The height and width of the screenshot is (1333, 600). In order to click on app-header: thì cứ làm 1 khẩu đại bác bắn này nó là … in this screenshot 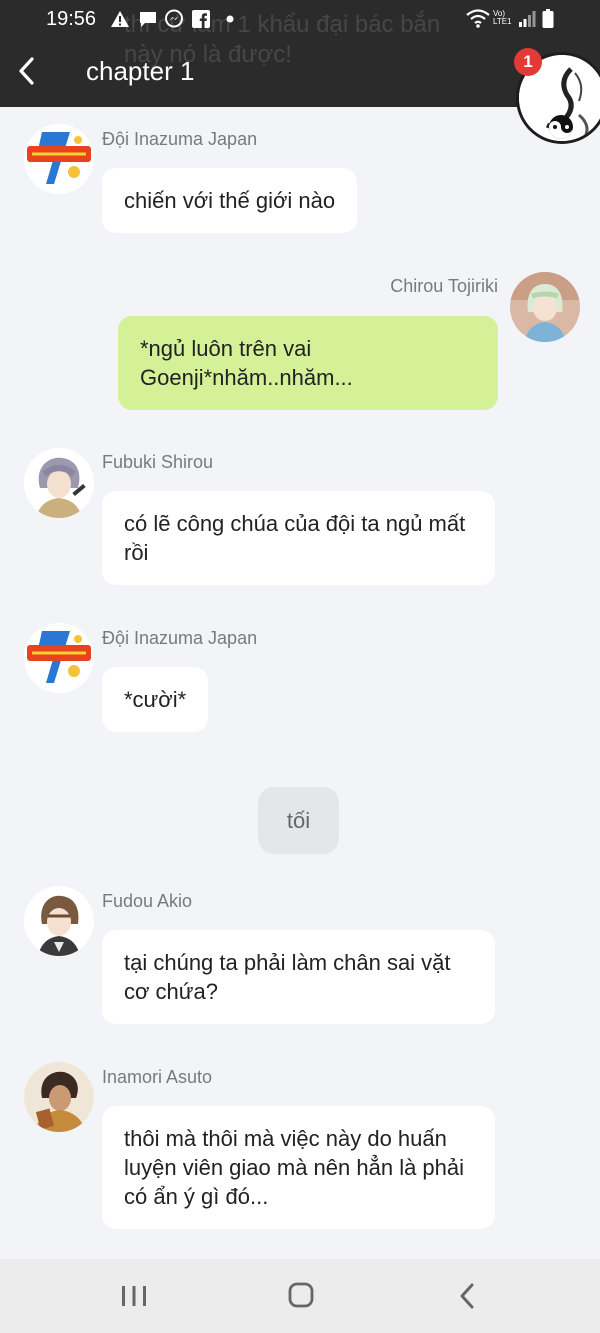, I will do `click(300, 53)`.